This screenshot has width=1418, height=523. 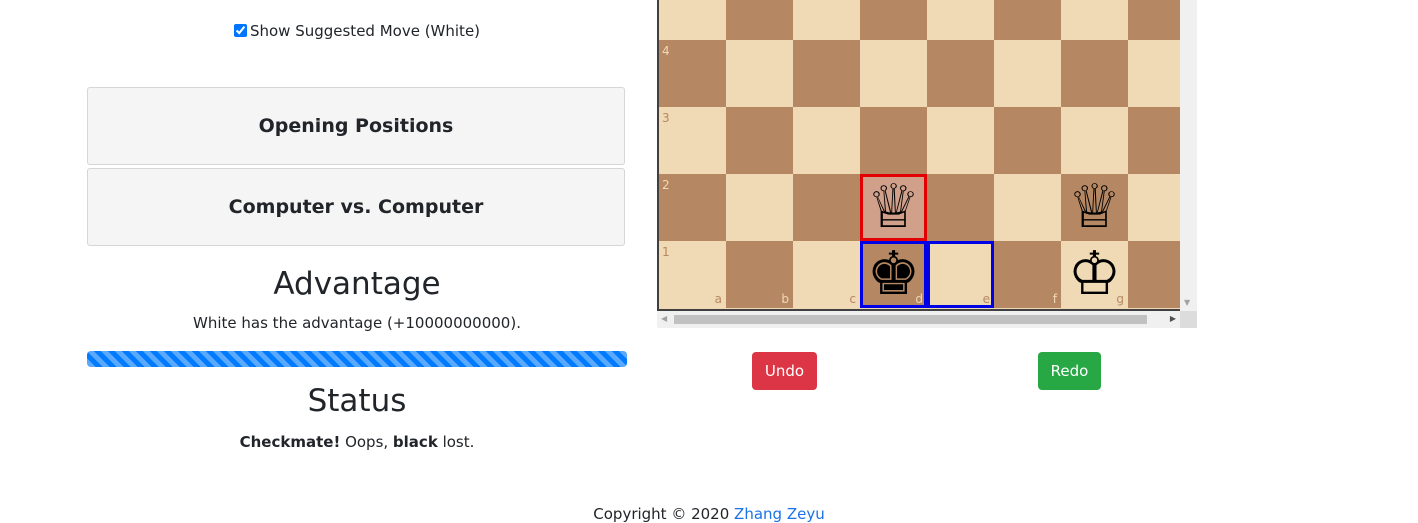 I want to click on white-king-icon: ♔, so click(x=1094, y=274).